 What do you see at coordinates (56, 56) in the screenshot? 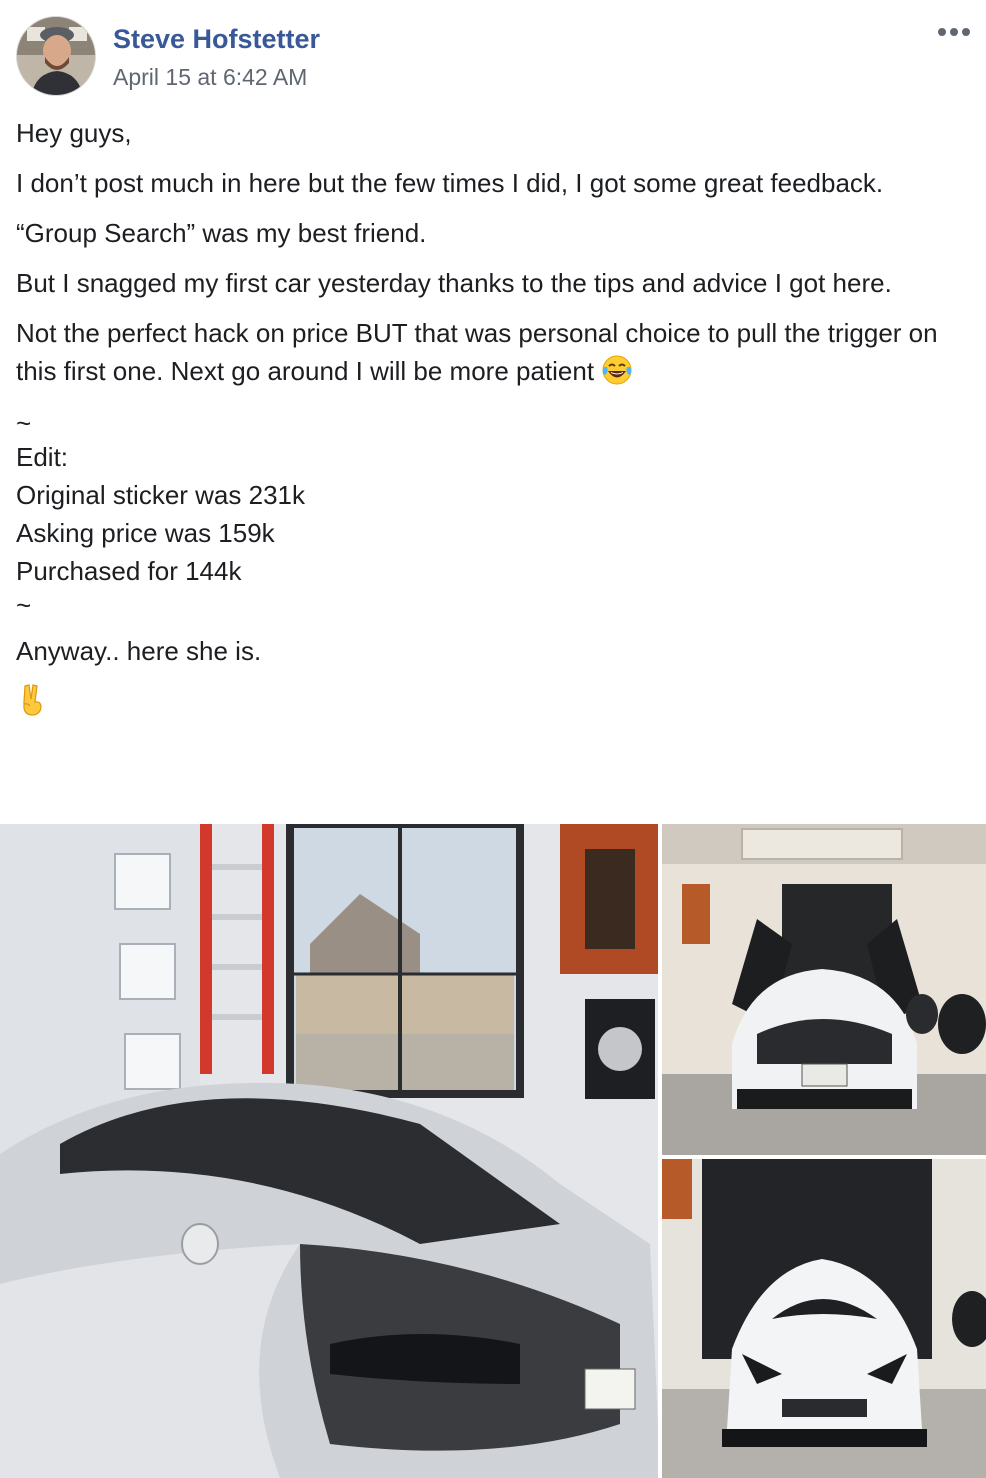
I see `author-avatar` at bounding box center [56, 56].